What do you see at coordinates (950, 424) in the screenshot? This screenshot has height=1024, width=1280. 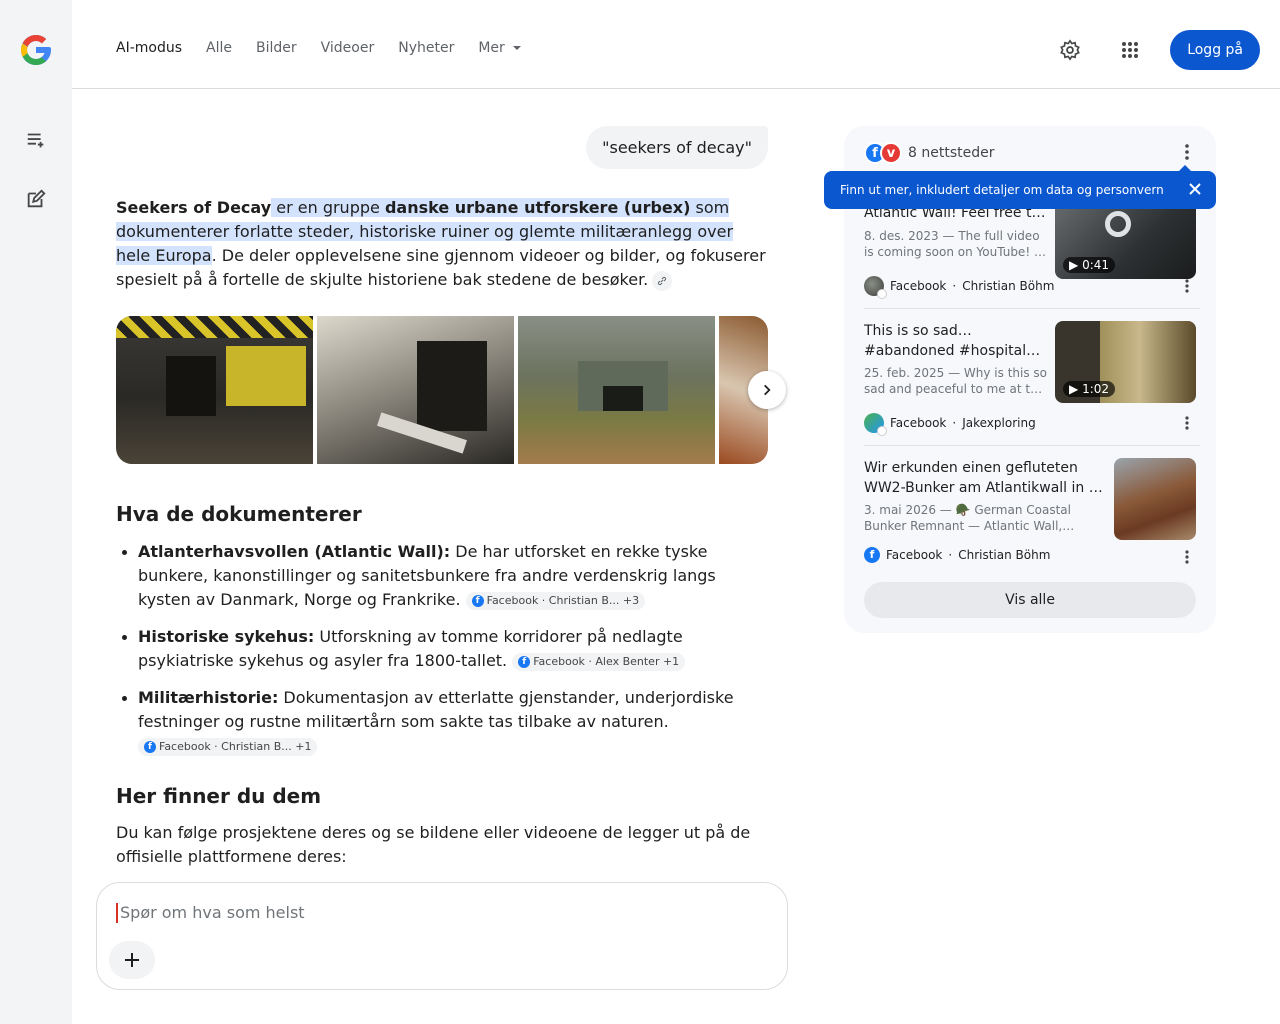 I see `card-source: Facebook · Jakexploring` at bounding box center [950, 424].